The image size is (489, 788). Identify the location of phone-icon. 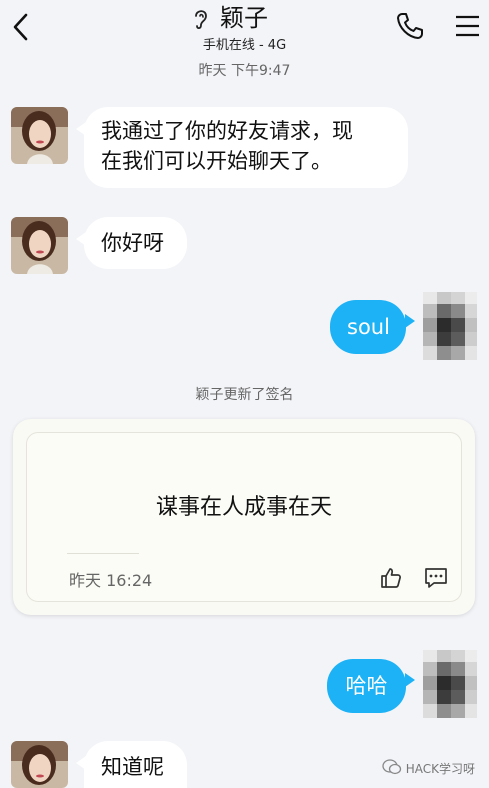
(410, 26).